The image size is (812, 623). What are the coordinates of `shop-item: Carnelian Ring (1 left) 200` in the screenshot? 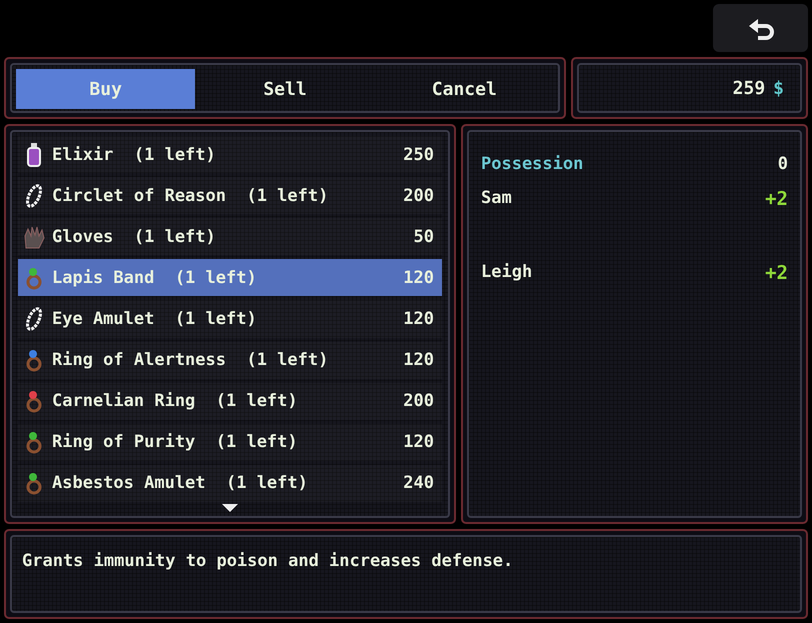 It's located at (230, 401).